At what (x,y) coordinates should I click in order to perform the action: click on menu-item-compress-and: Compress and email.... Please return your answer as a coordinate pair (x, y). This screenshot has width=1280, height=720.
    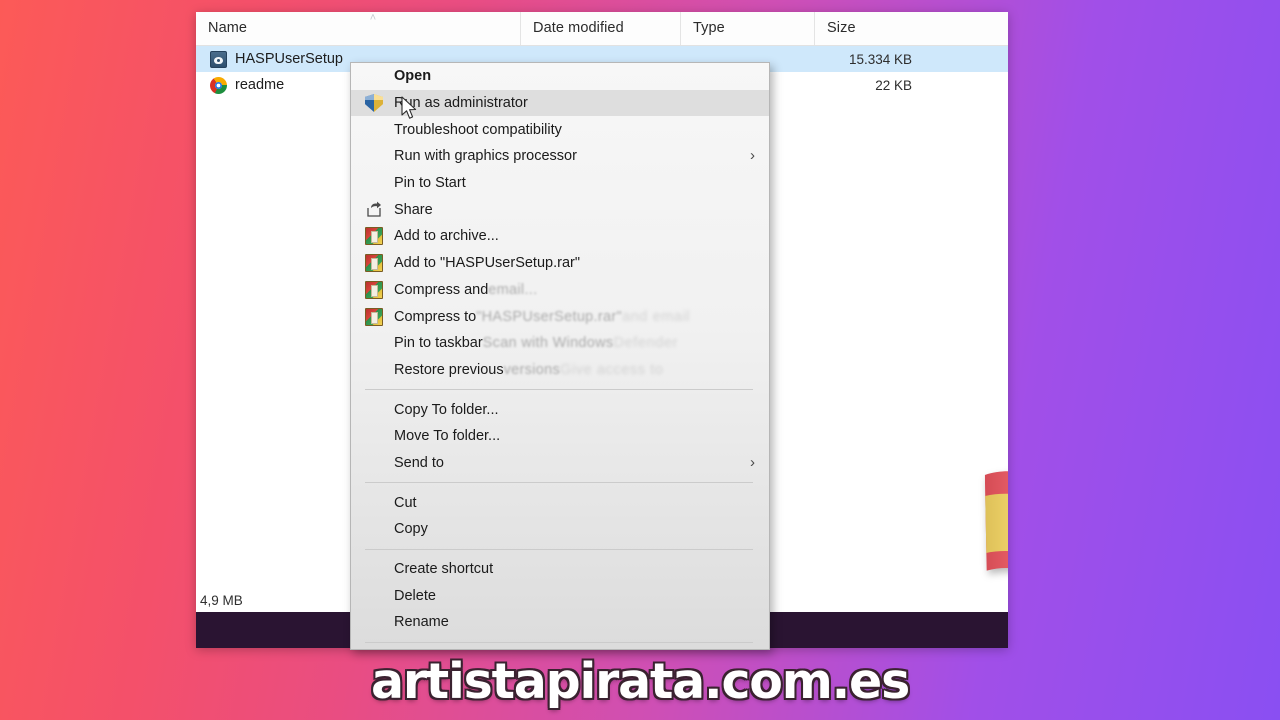
    Looking at the image, I should click on (560, 290).